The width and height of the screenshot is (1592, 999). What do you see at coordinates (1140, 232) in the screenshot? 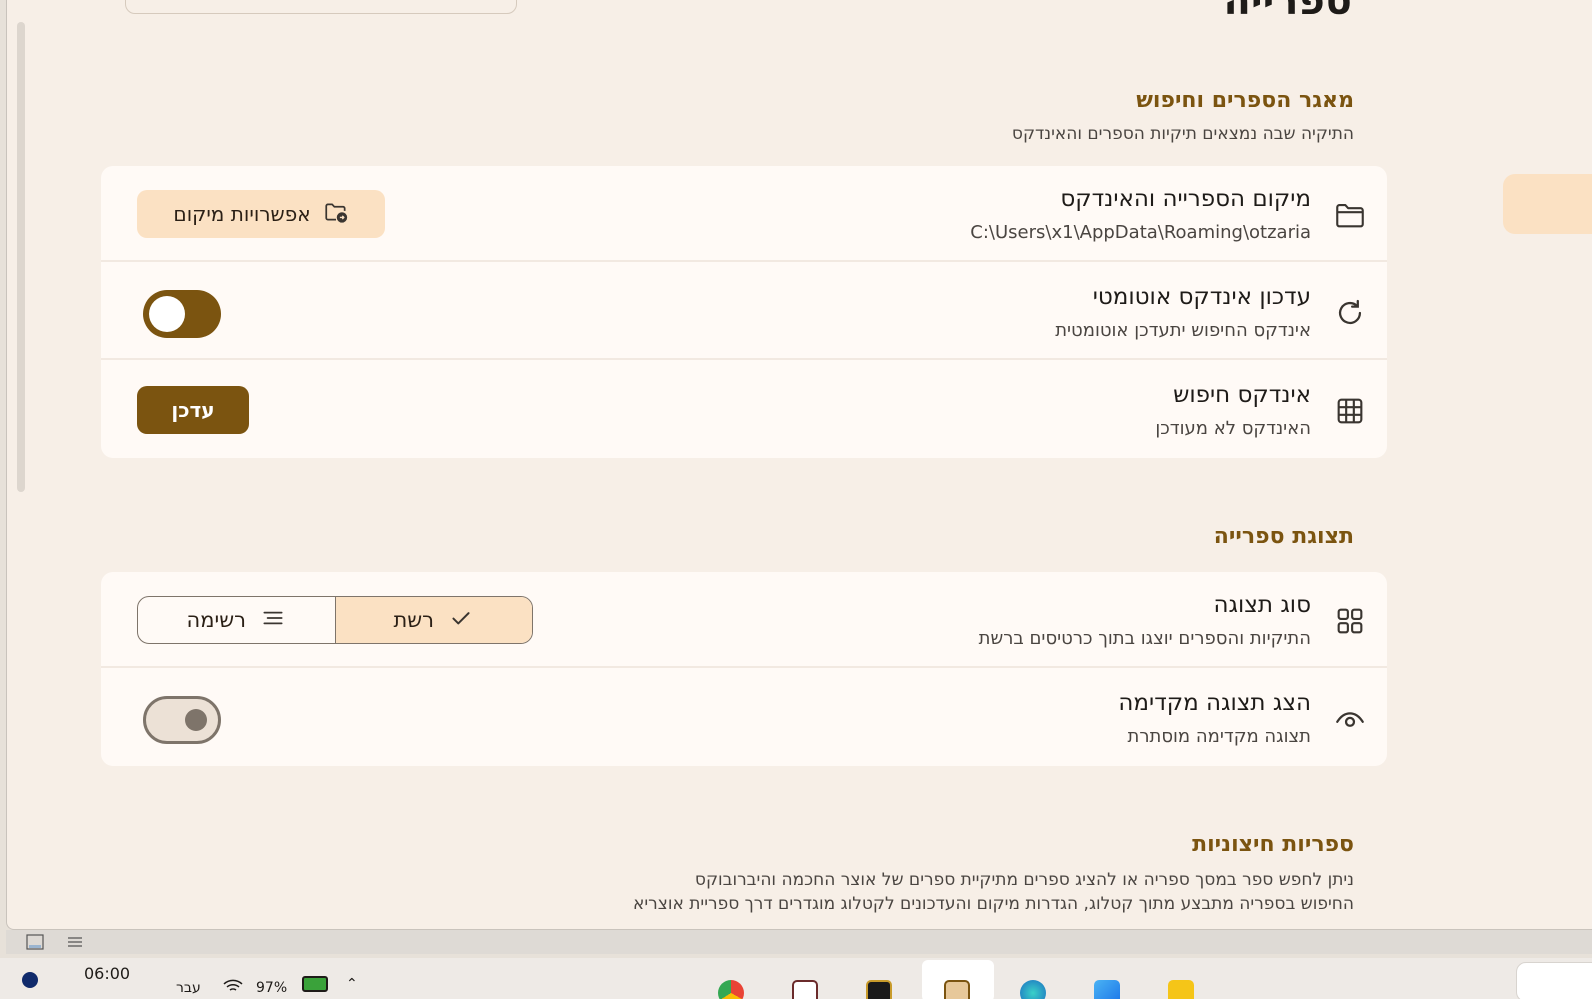
I see `library-path: C:\Users\x1\AppData\Roaming\otzaria` at bounding box center [1140, 232].